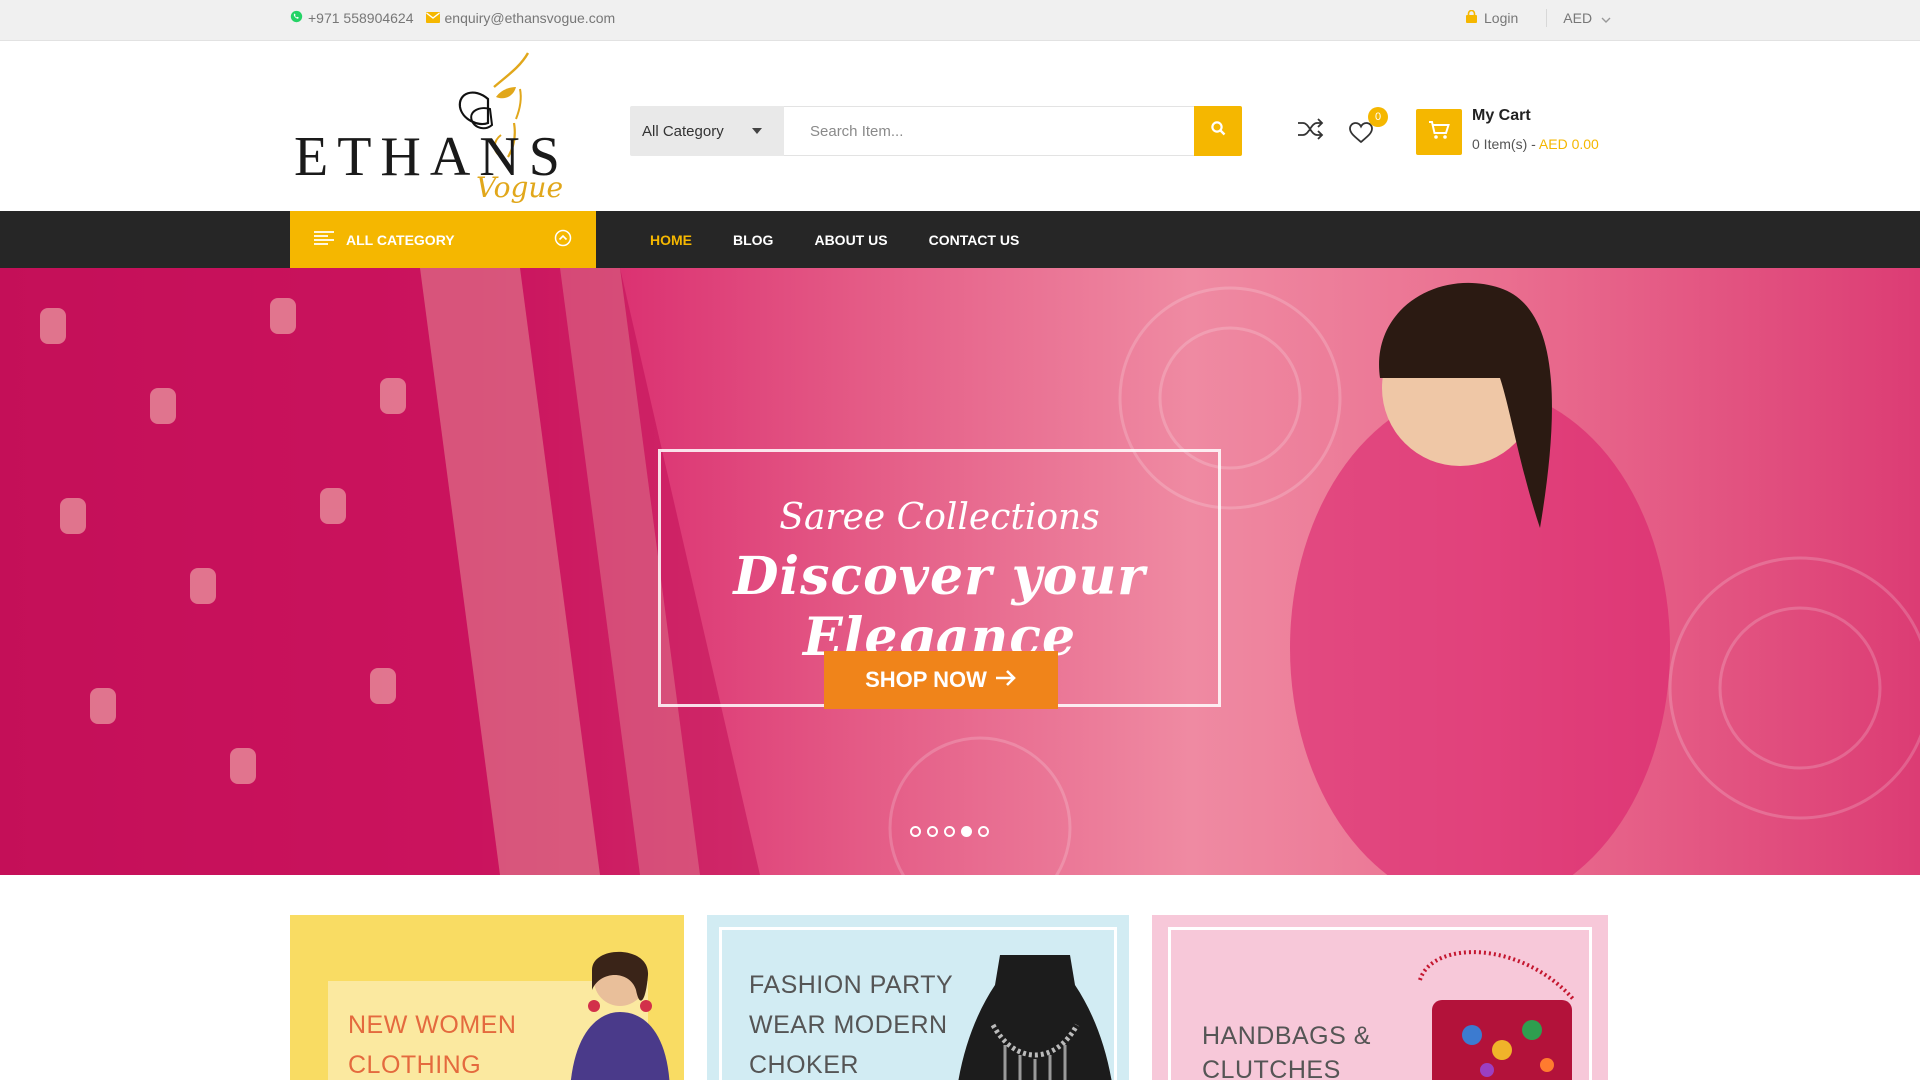 This screenshot has width=1920, height=1080. I want to click on cart-item-count: 0 Item(s) -, so click(1505, 144).